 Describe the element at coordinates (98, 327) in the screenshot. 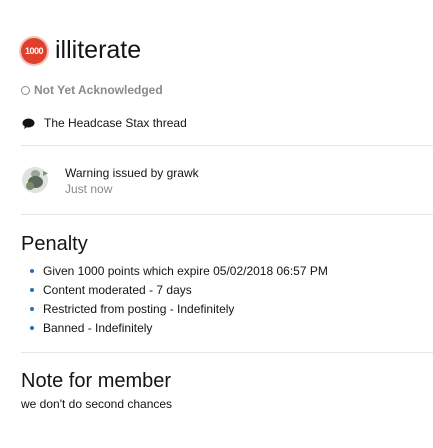

I see `penalty-item-text: Banned - Indefinitely` at that location.